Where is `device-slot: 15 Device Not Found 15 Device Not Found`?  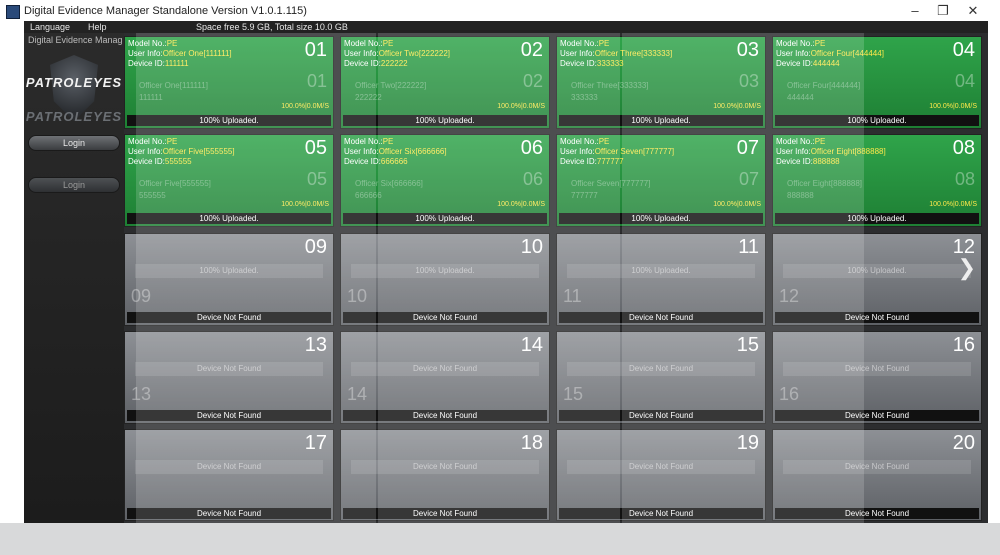 device-slot: 15 Device Not Found 15 Device Not Found is located at coordinates (661, 377).